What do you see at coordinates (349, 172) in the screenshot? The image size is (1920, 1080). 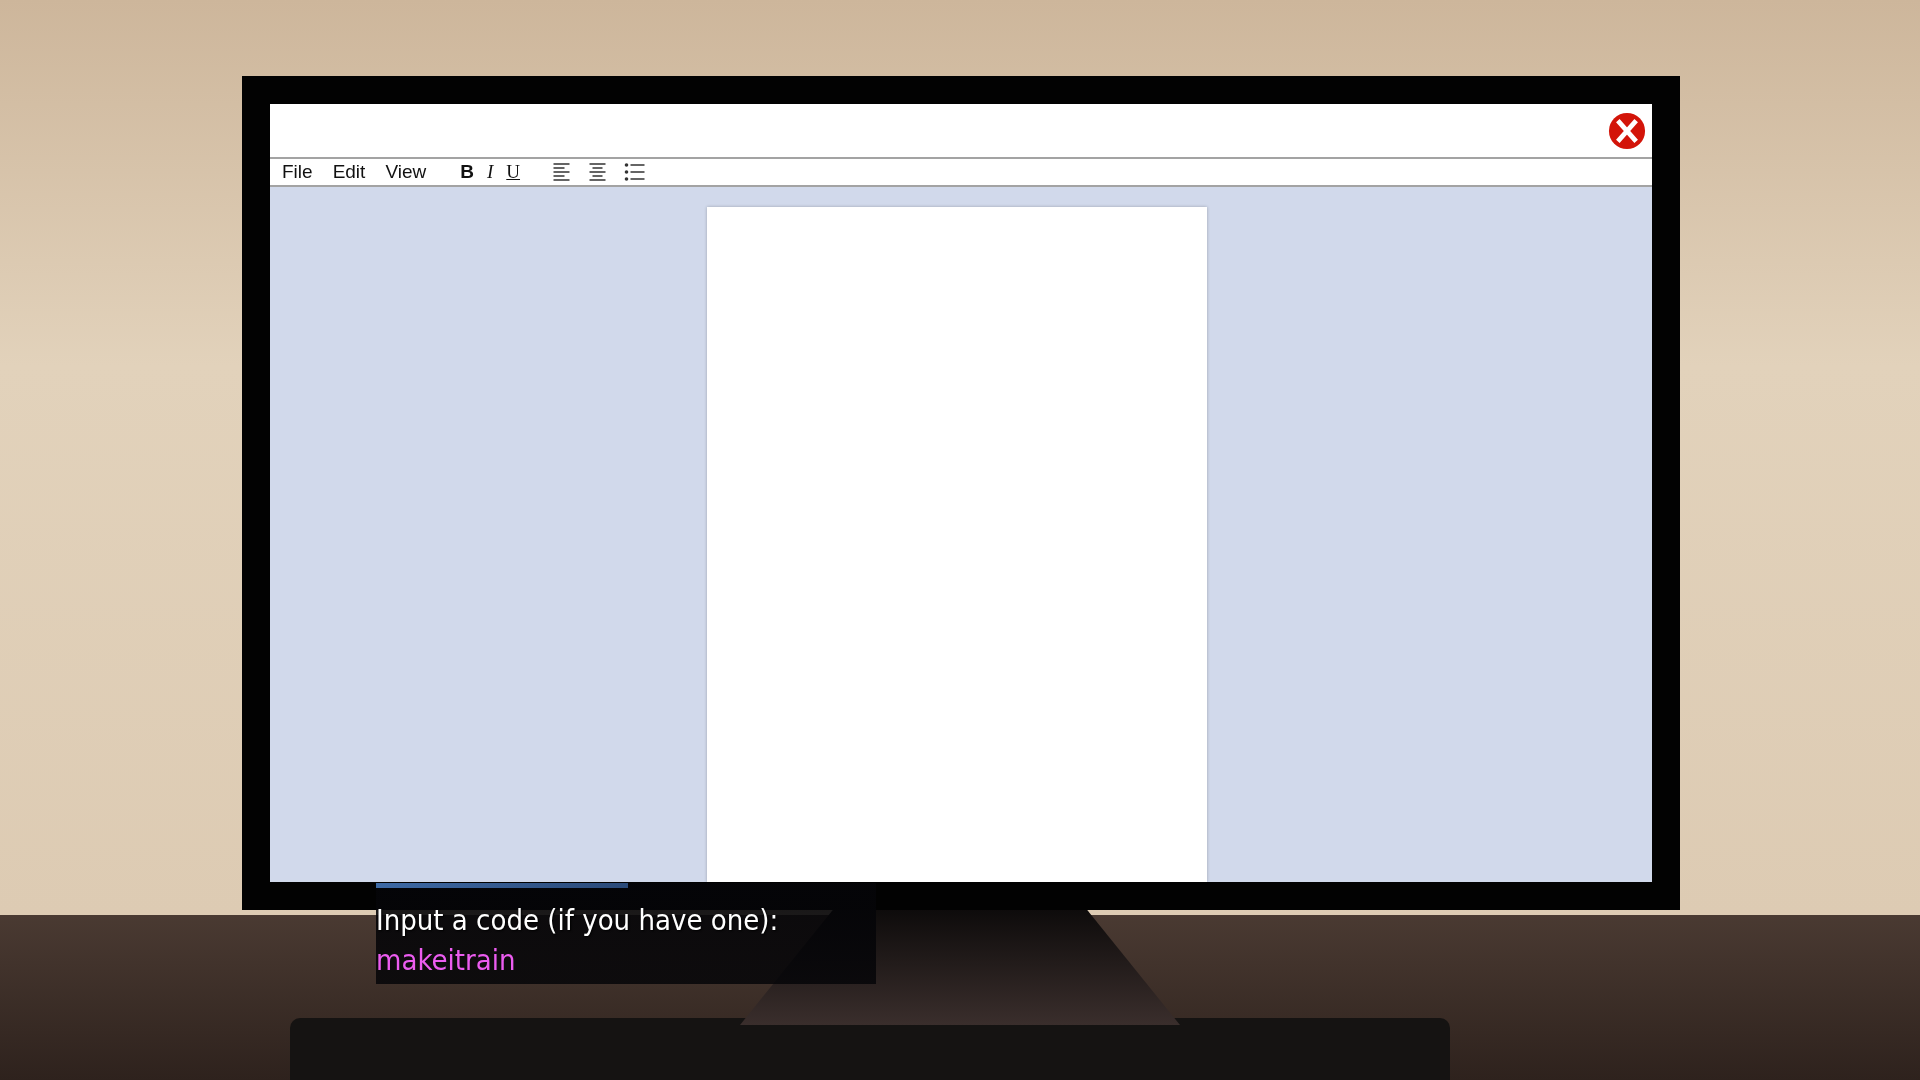 I see `menu-item: Edit` at bounding box center [349, 172].